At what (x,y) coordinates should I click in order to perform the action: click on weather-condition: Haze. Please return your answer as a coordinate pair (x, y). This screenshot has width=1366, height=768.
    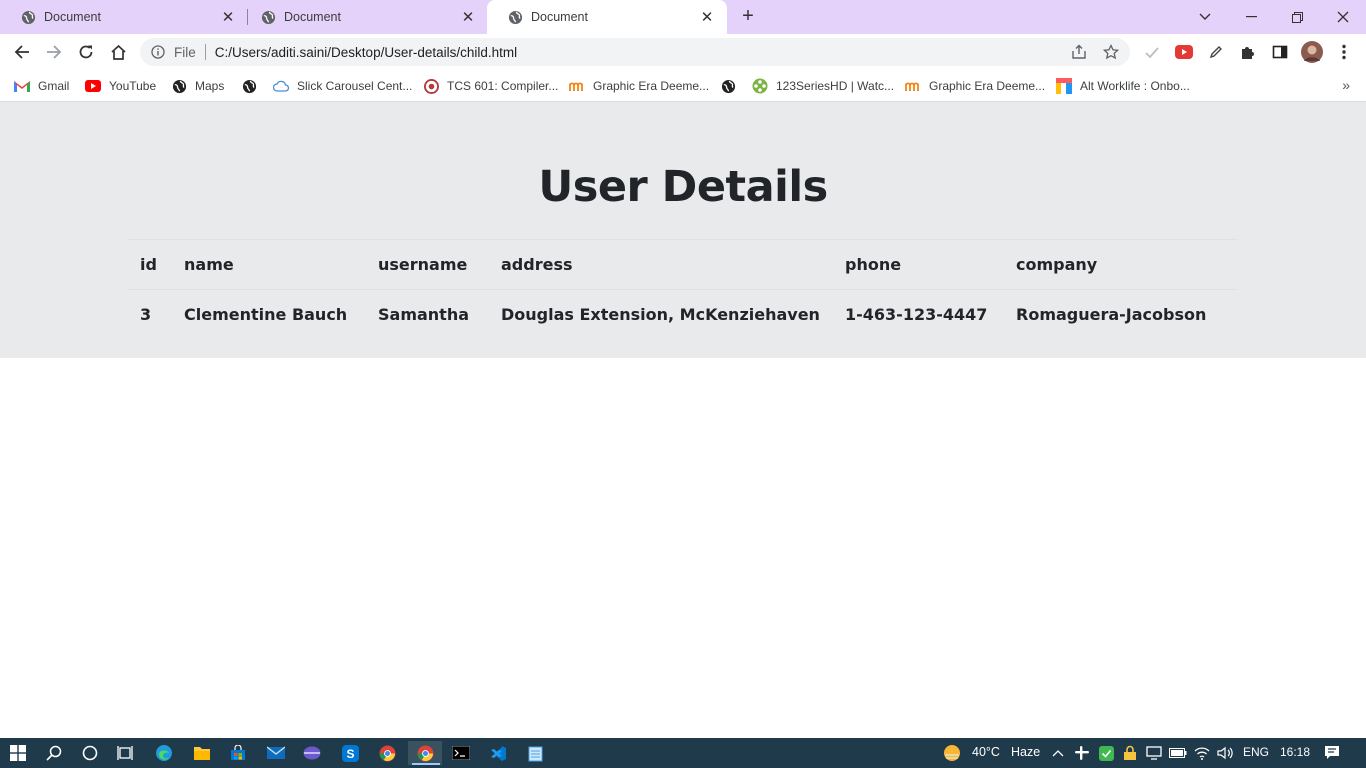
    Looking at the image, I should click on (1025, 752).